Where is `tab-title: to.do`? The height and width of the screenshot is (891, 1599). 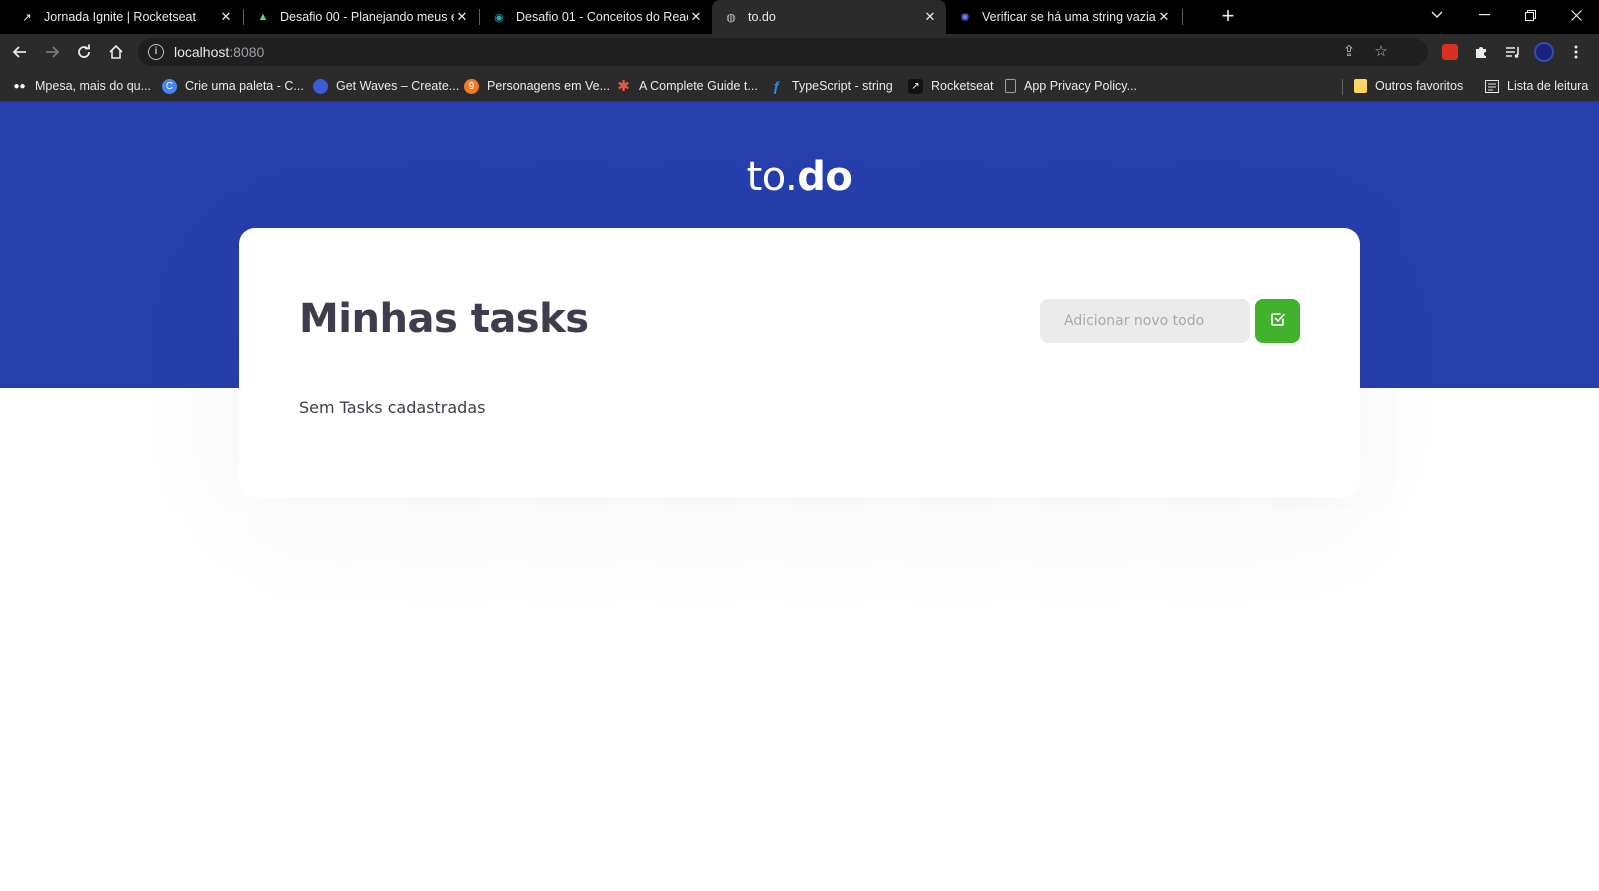 tab-title: to.do is located at coordinates (762, 17).